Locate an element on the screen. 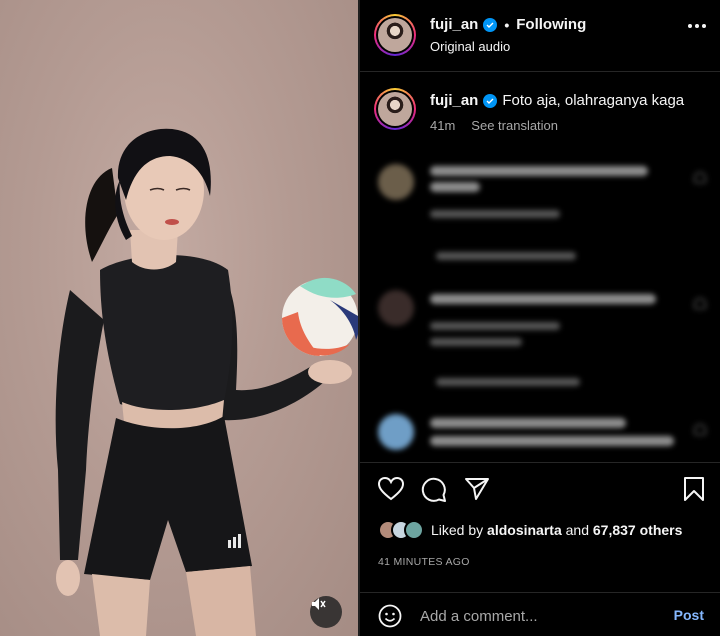 This screenshot has width=720, height=636. see-translation-link: See translation is located at coordinates (514, 125).